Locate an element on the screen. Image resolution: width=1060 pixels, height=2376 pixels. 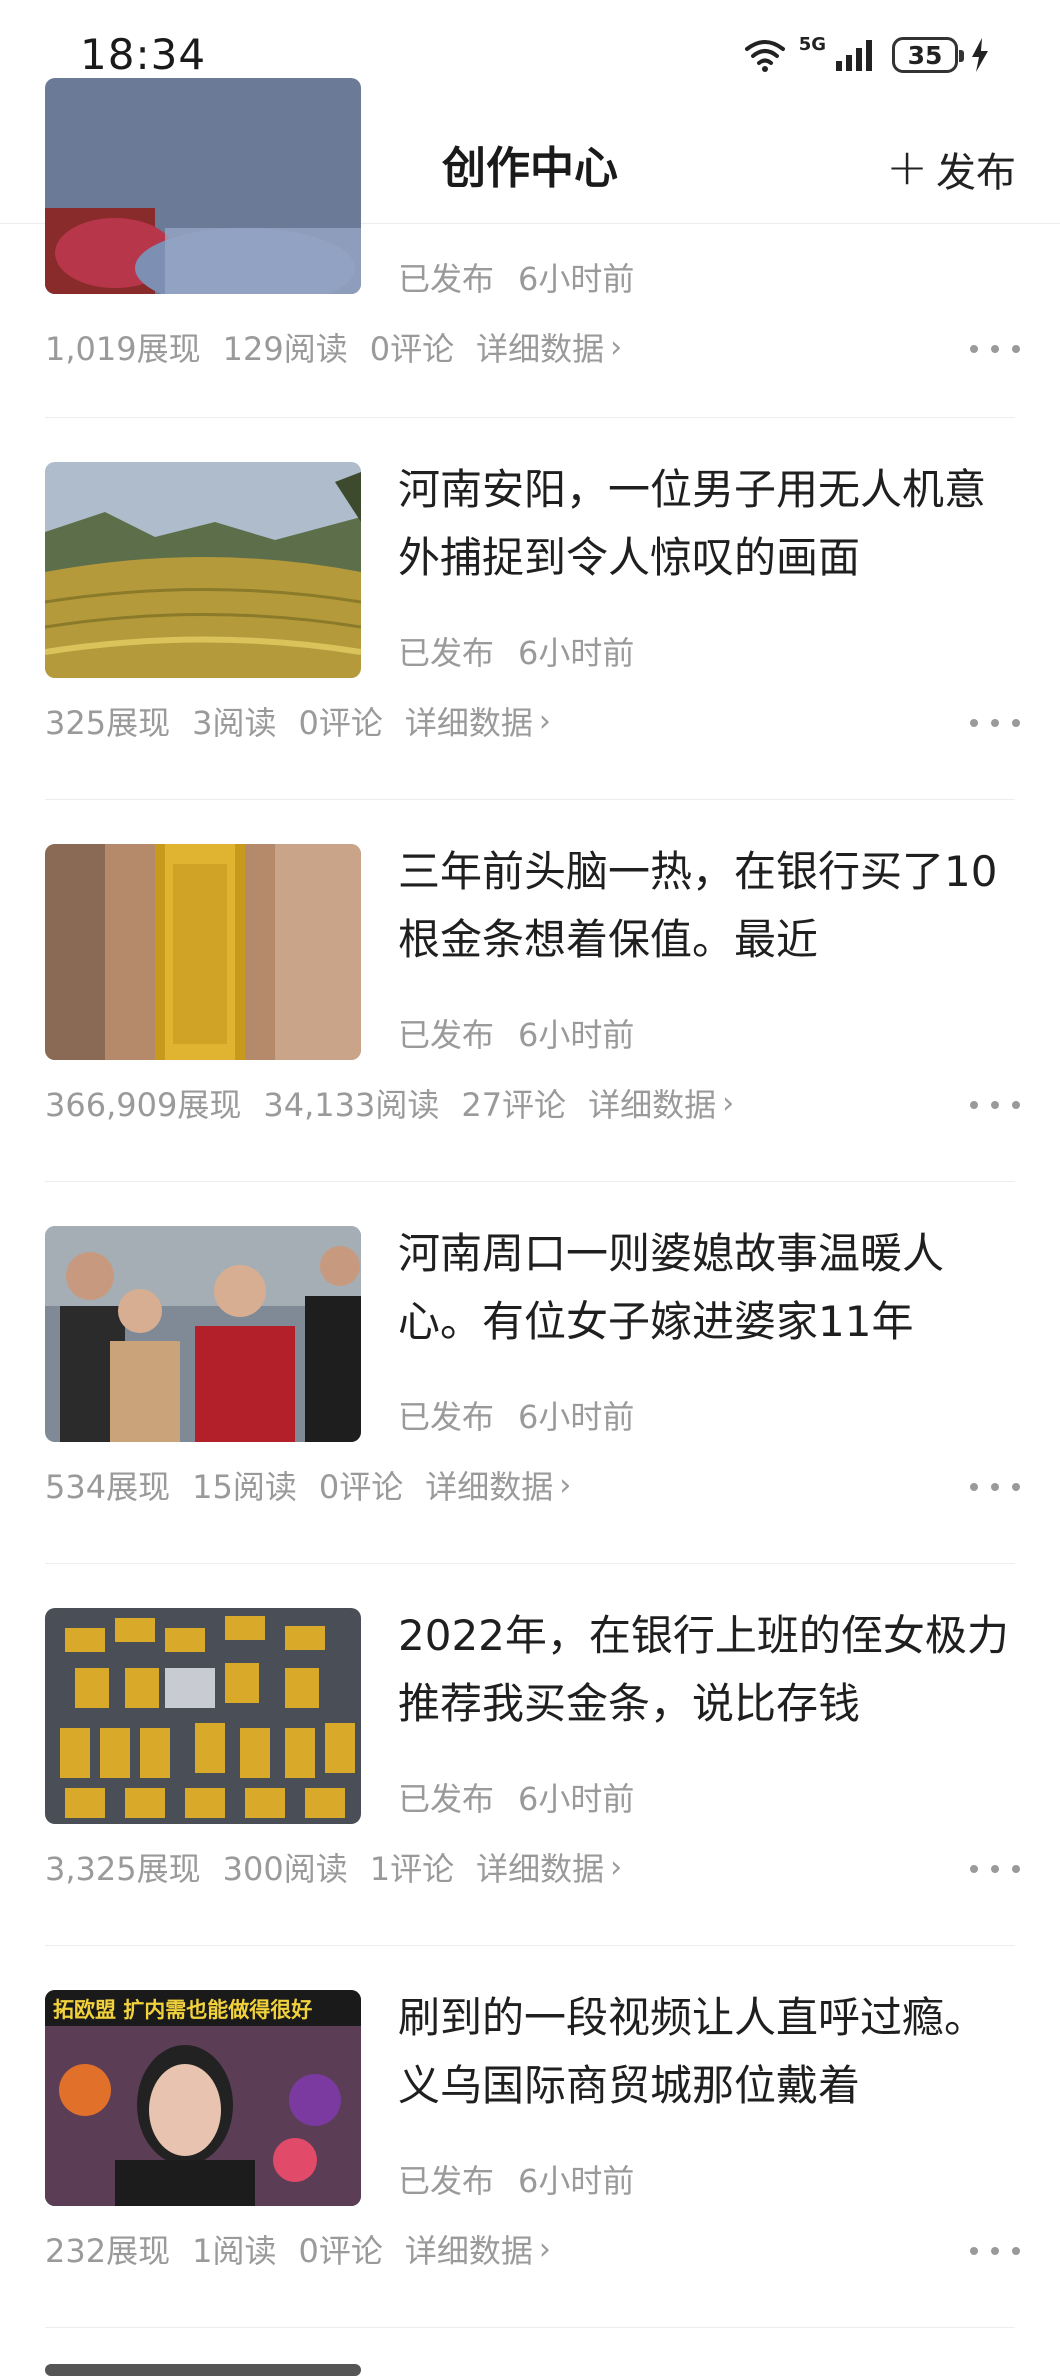
publish-button: + 发布 is located at coordinates (951, 169).